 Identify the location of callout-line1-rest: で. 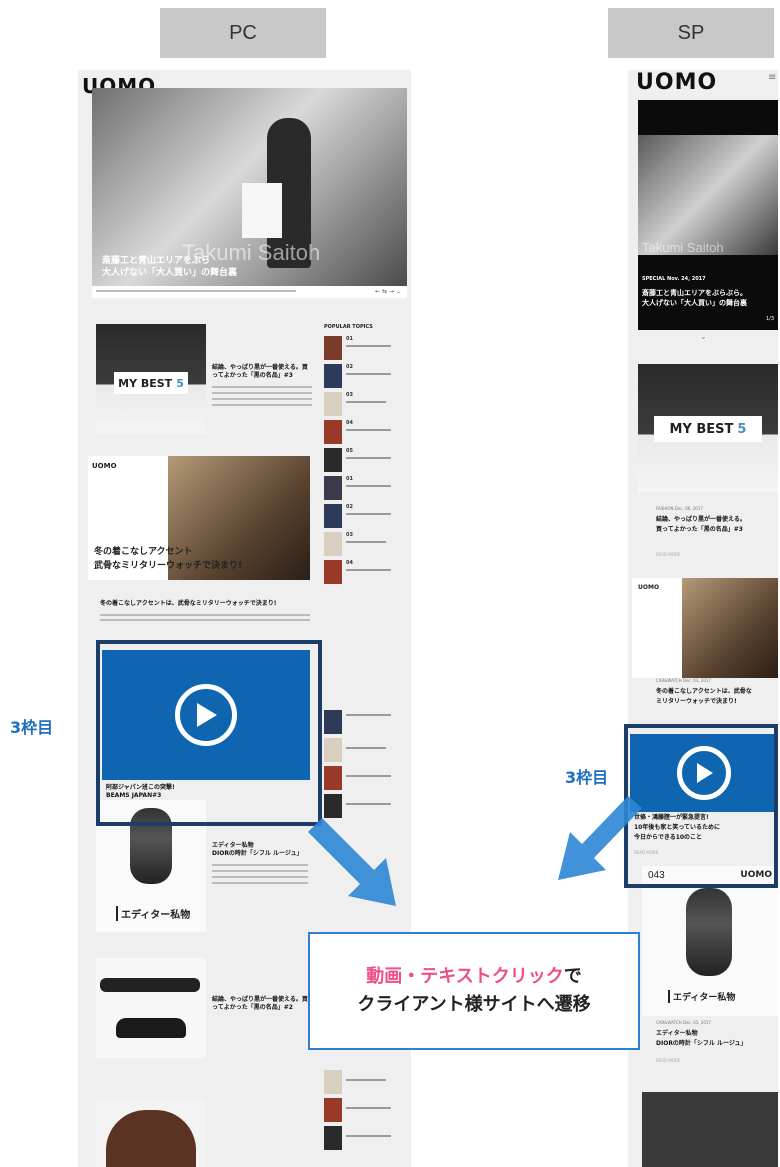
(572, 976).